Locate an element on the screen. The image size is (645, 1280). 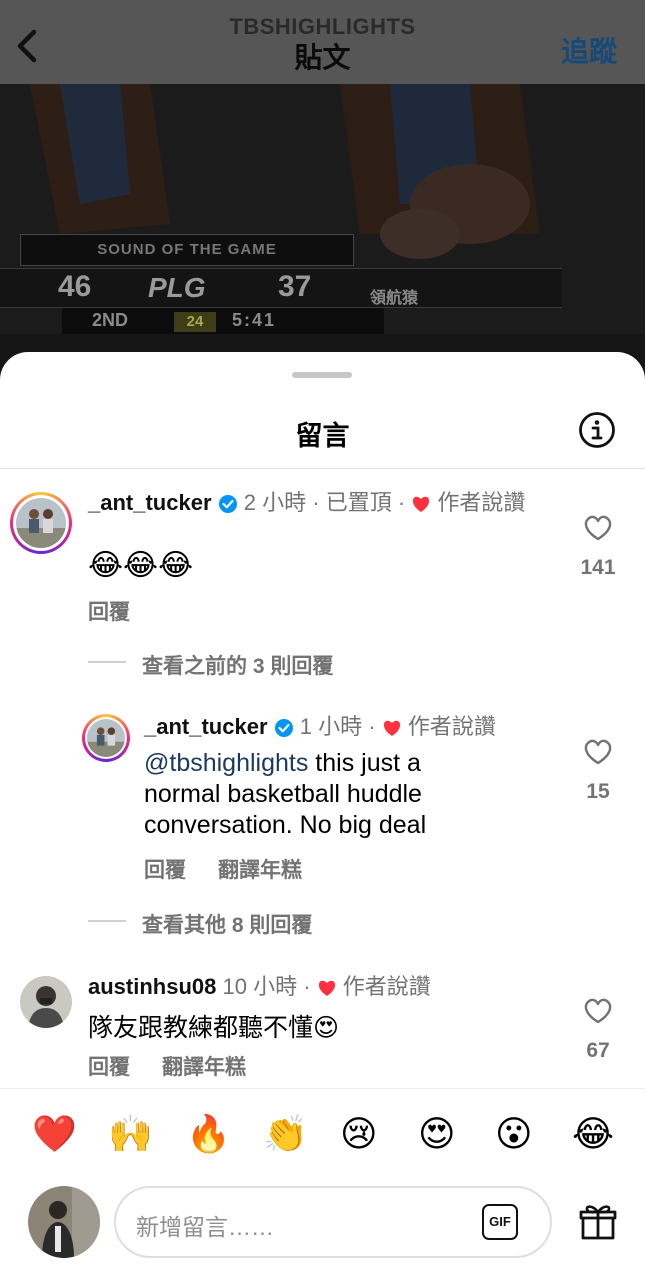
mention-link: @tbshighlights is located at coordinates (226, 763).